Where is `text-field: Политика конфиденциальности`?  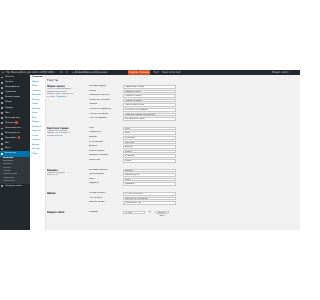 text-field: Политика конфиденциальности is located at coordinates (149, 114).